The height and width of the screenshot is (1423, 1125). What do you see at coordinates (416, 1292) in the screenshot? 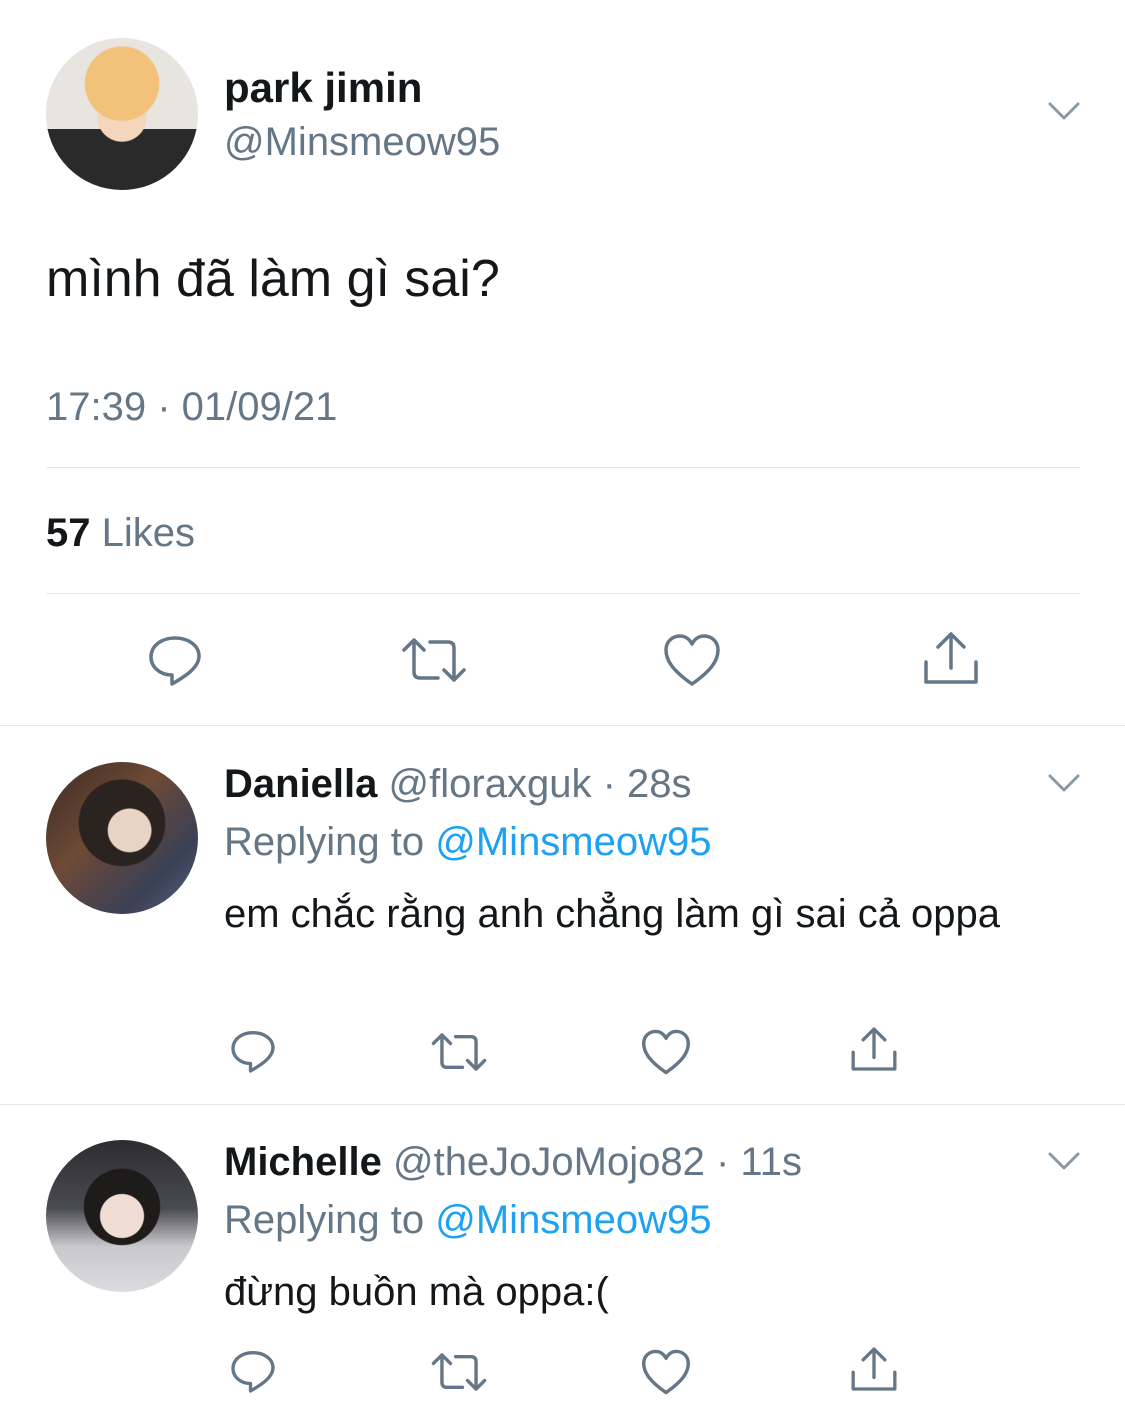
I see `reply-text: đừng buồn mà oppa:(` at bounding box center [416, 1292].